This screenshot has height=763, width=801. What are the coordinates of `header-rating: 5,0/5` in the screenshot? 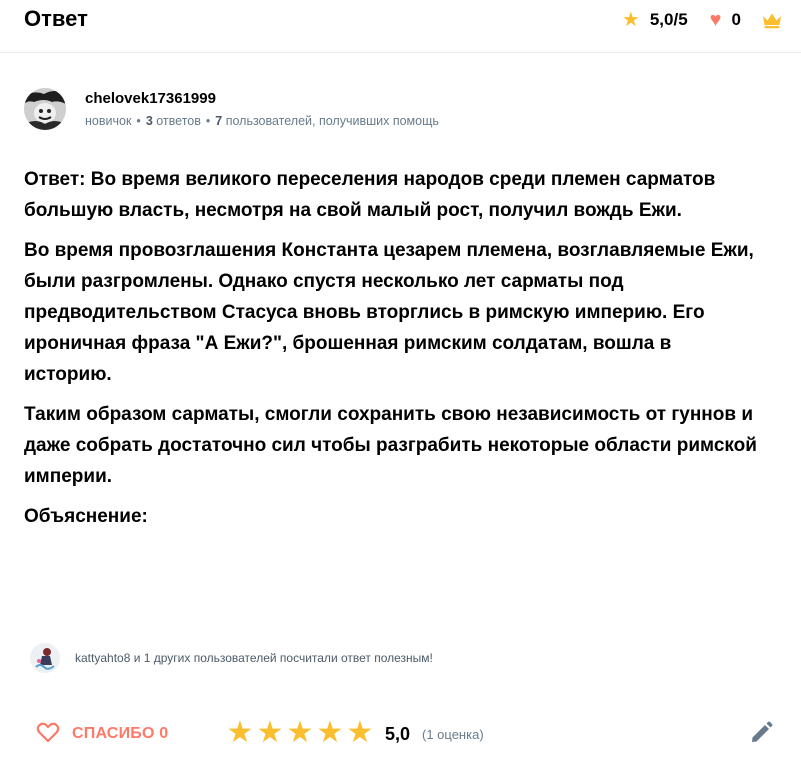 It's located at (668, 19).